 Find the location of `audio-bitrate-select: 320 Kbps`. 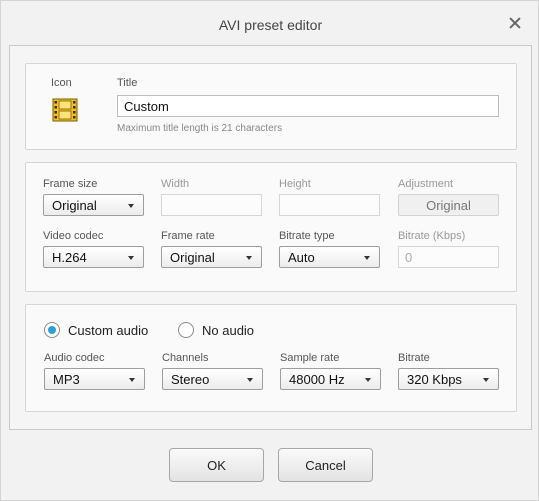

audio-bitrate-select: 320 Kbps is located at coordinates (448, 379).